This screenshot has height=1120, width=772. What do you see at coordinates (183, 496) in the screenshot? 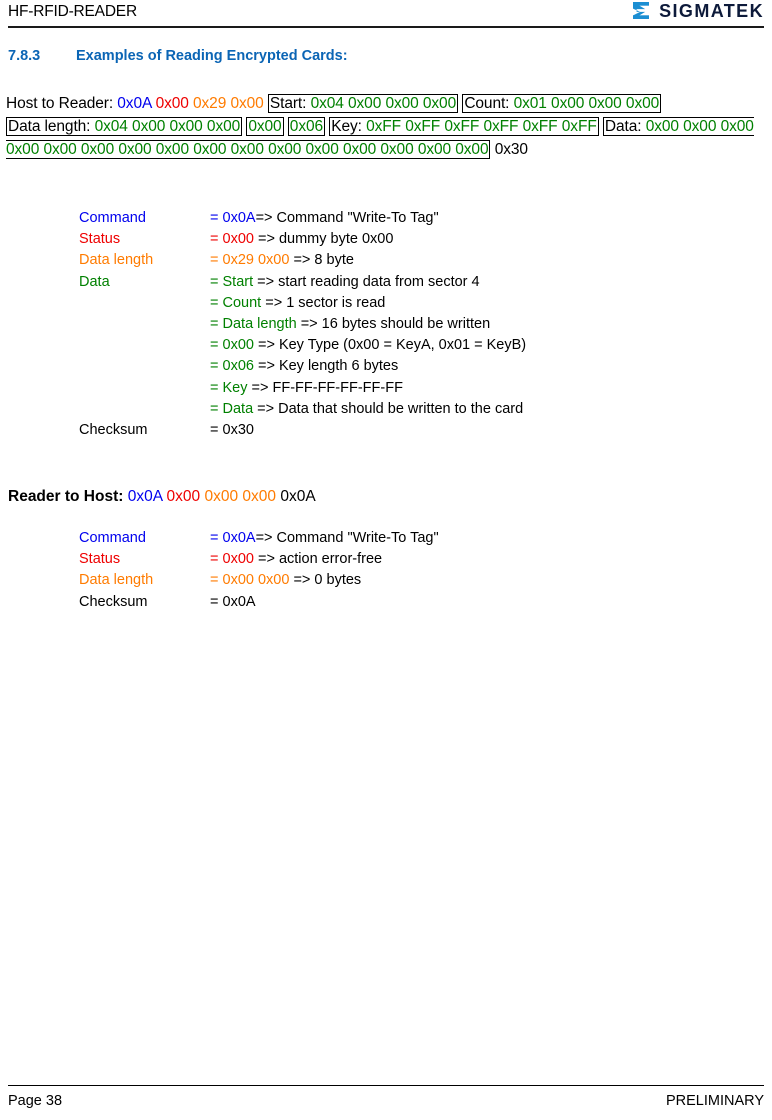
I see `reader-status-byte: 0x00` at bounding box center [183, 496].